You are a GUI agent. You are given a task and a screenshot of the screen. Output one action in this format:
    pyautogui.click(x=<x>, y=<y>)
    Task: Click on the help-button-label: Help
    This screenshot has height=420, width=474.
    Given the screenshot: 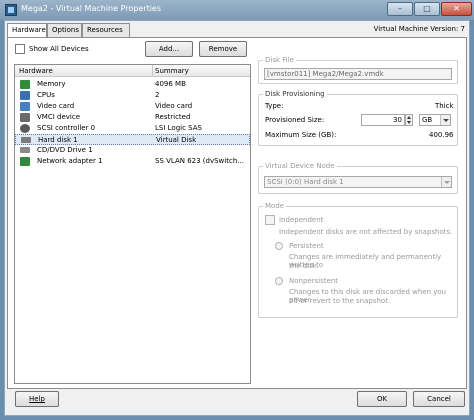 What is the action you would take?
    pyautogui.click(x=37, y=399)
    